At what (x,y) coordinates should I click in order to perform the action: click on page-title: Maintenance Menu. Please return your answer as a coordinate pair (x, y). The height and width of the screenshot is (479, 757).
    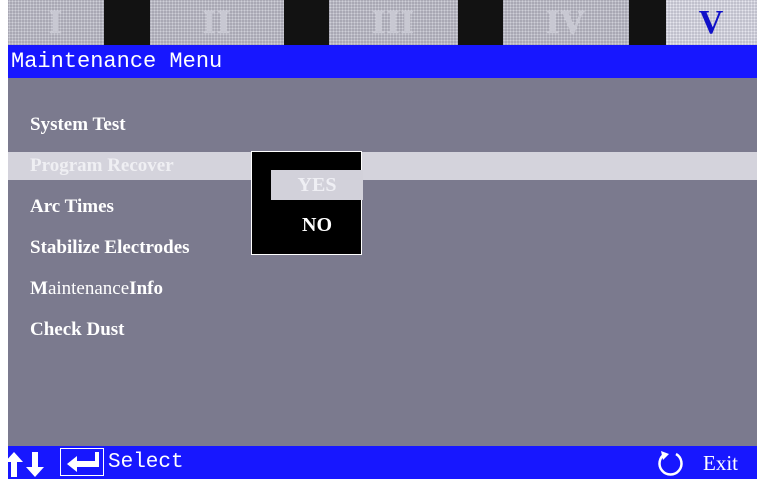
    Looking at the image, I should click on (117, 61).